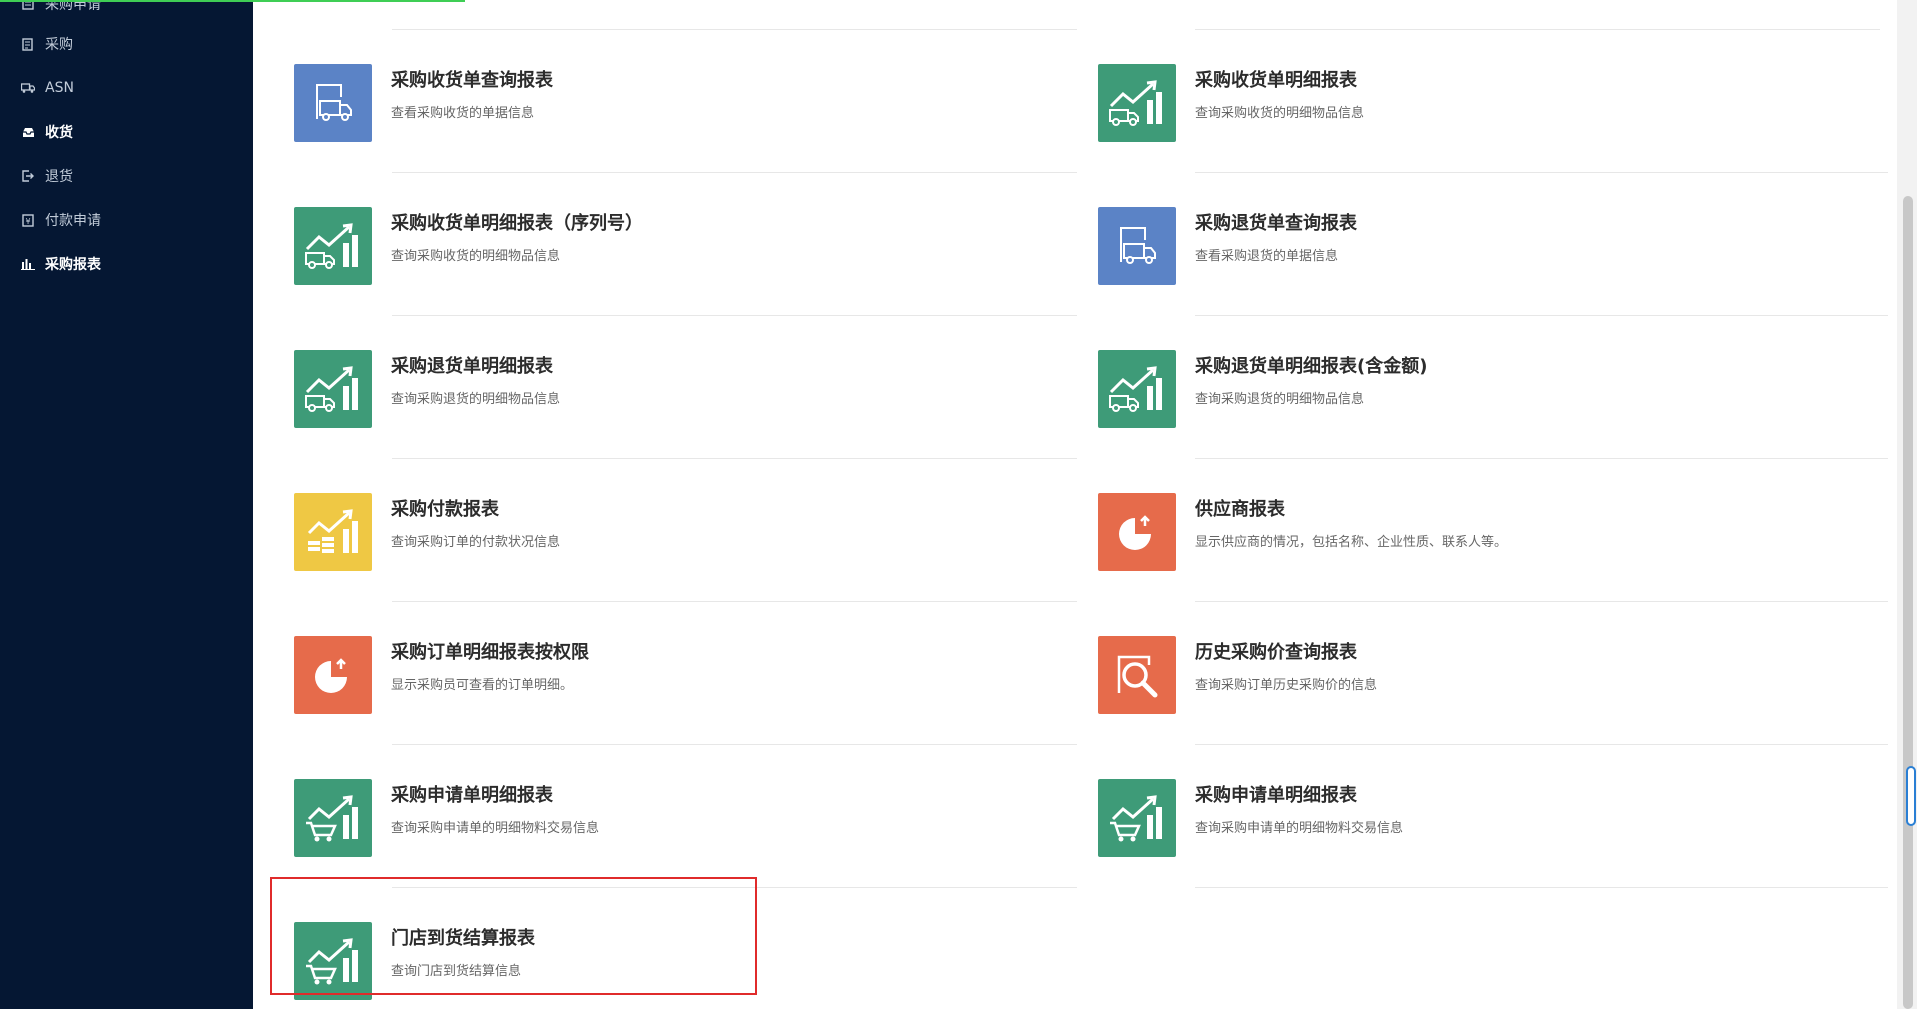 The image size is (1917, 1009). Describe the element at coordinates (59, 177) in the screenshot. I see `sidebar-item-label: 退货` at that location.